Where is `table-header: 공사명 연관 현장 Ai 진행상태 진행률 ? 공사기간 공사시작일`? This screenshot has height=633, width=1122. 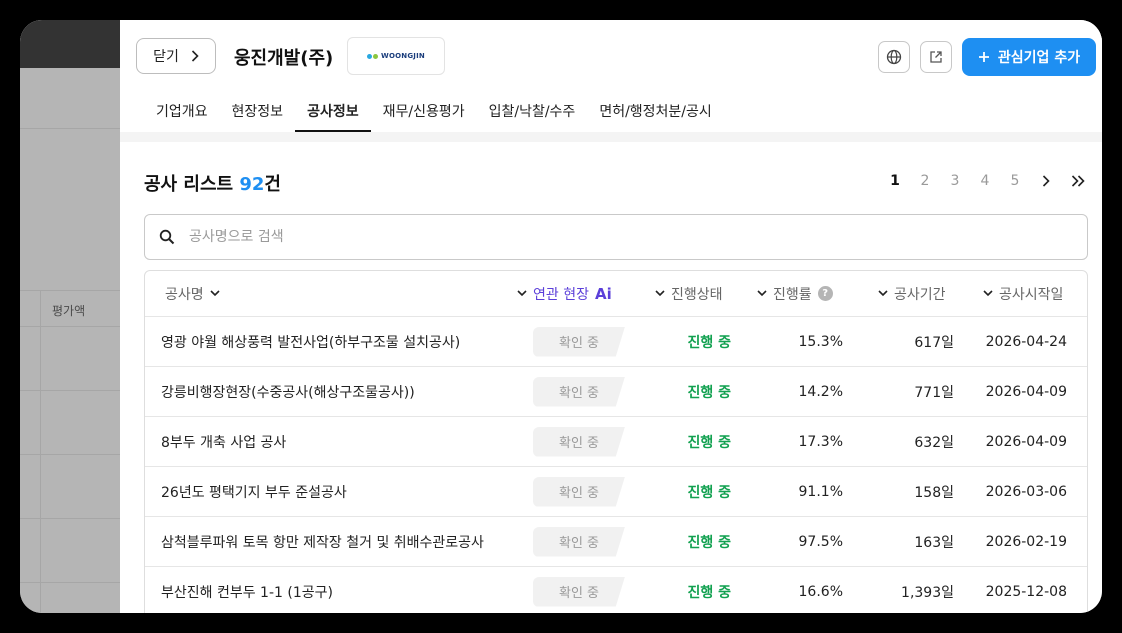
table-header: 공사명 연관 현장 Ai 진행상태 진행률 ? 공사기간 공사시작일 is located at coordinates (616, 294).